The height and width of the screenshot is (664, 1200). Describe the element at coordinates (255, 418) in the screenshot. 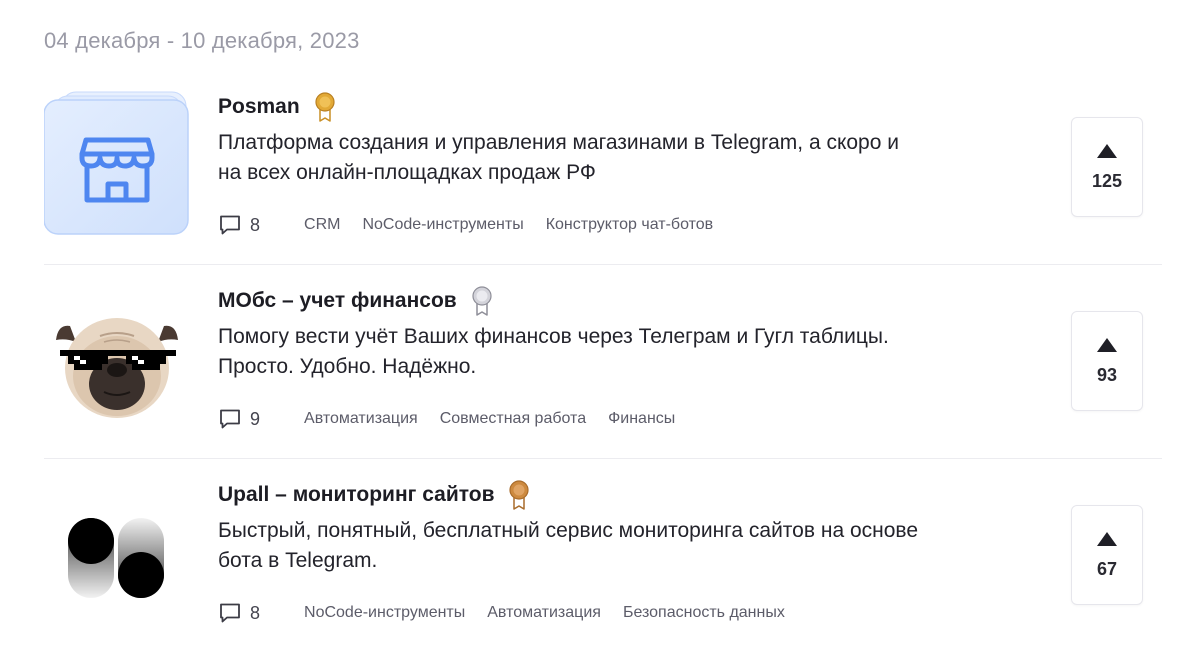

I see `comments-count: 9` at that location.